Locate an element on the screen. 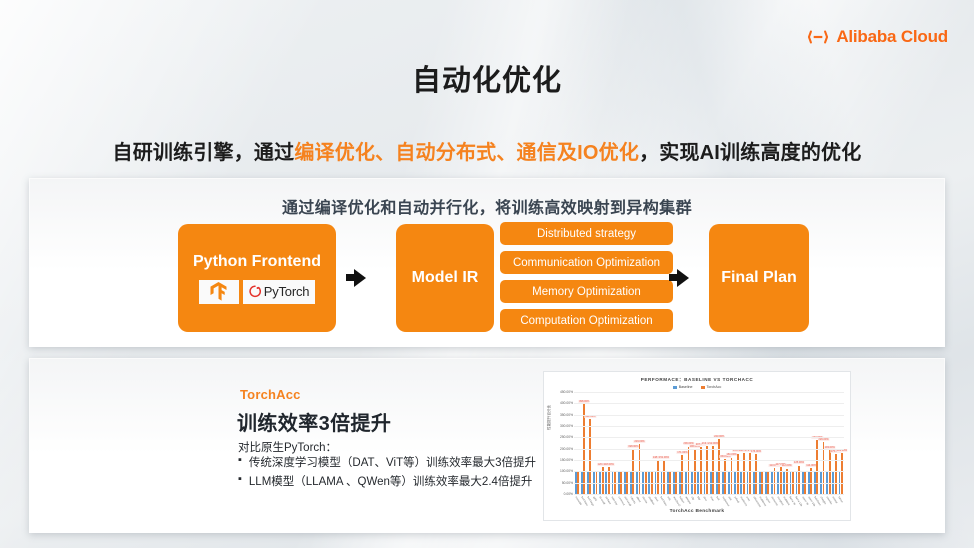 Image resolution: width=974 pixels, height=548 pixels. chart-data-label: 118.00% is located at coordinates (609, 465).